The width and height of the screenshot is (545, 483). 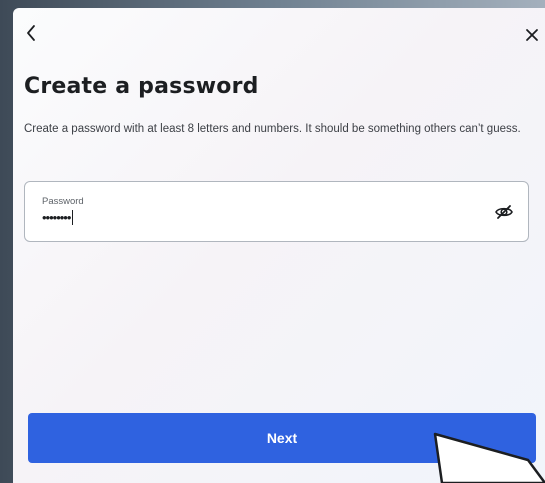 I want to click on chevron-left-icon, so click(x=31, y=33).